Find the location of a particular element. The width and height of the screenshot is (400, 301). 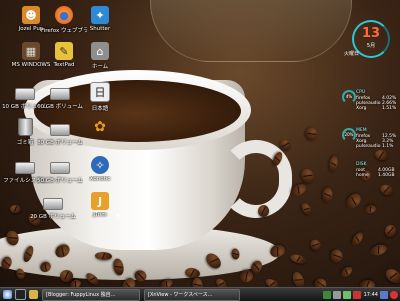

textpad-icon: ✎ is located at coordinates (64, 51).